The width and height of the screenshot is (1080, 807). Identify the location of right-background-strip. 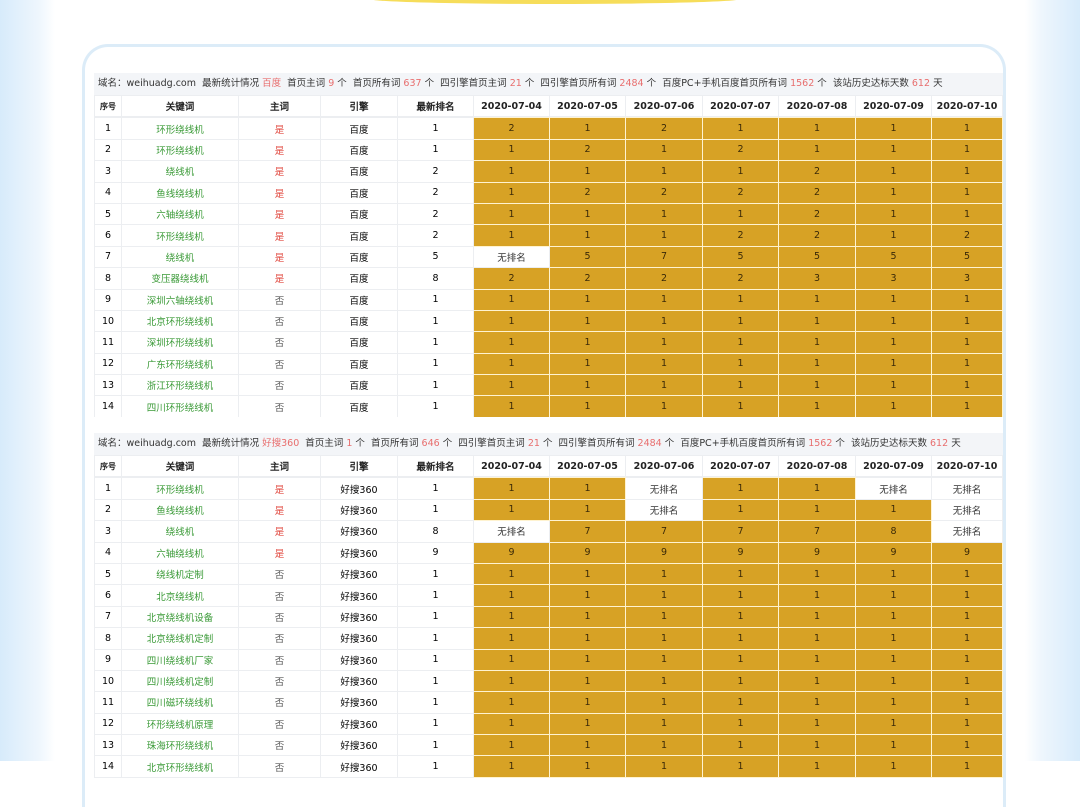
(1052, 380).